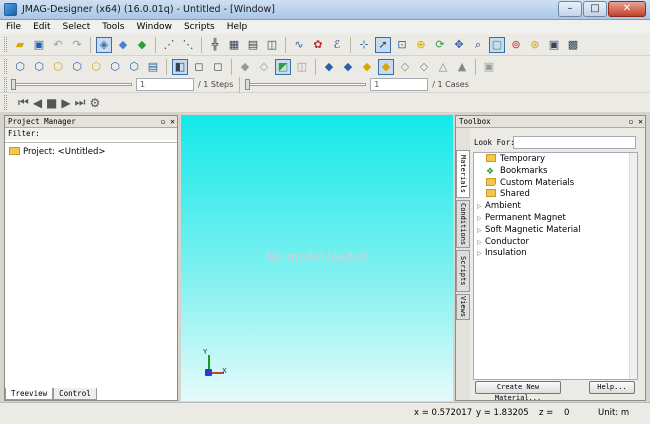 This screenshot has width=650, height=424. What do you see at coordinates (199, 27) in the screenshot?
I see `menu-scripts: Scripts` at bounding box center [199, 27].